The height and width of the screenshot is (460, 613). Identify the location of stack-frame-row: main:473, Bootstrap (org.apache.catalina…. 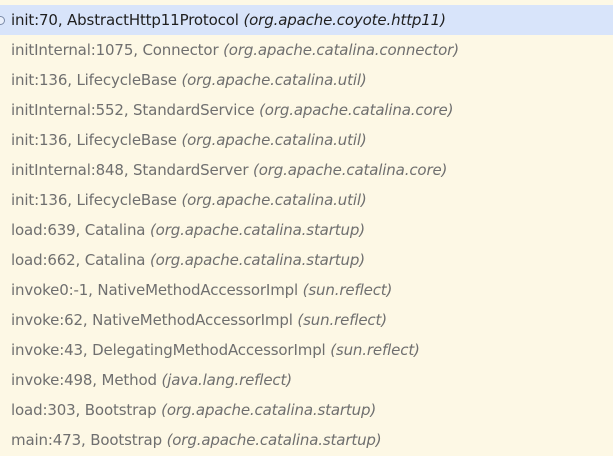
(306, 440).